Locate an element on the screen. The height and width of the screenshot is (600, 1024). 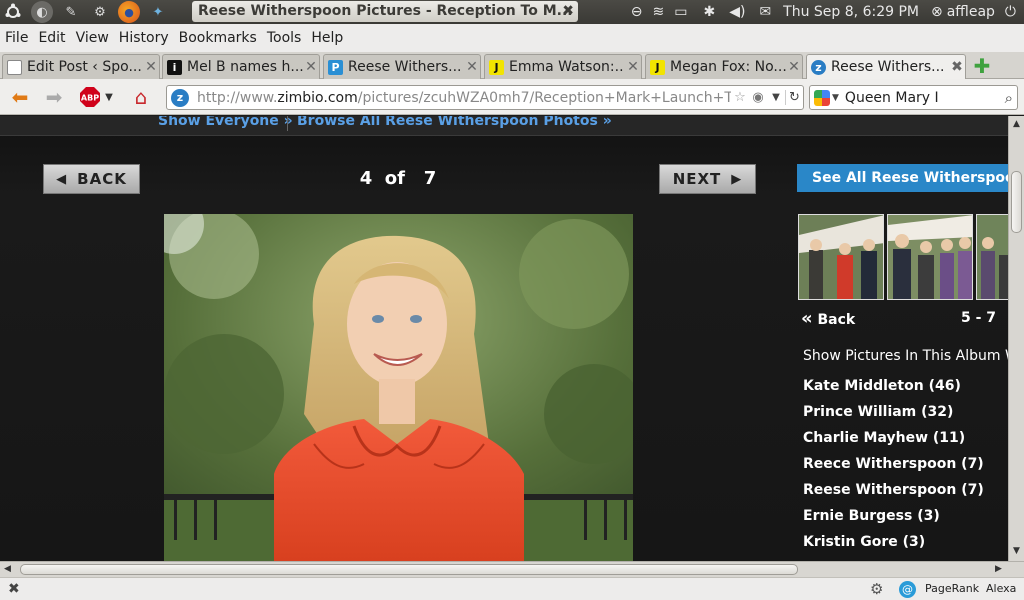
wifi-icon: ≋ is located at coordinates (659, 12).